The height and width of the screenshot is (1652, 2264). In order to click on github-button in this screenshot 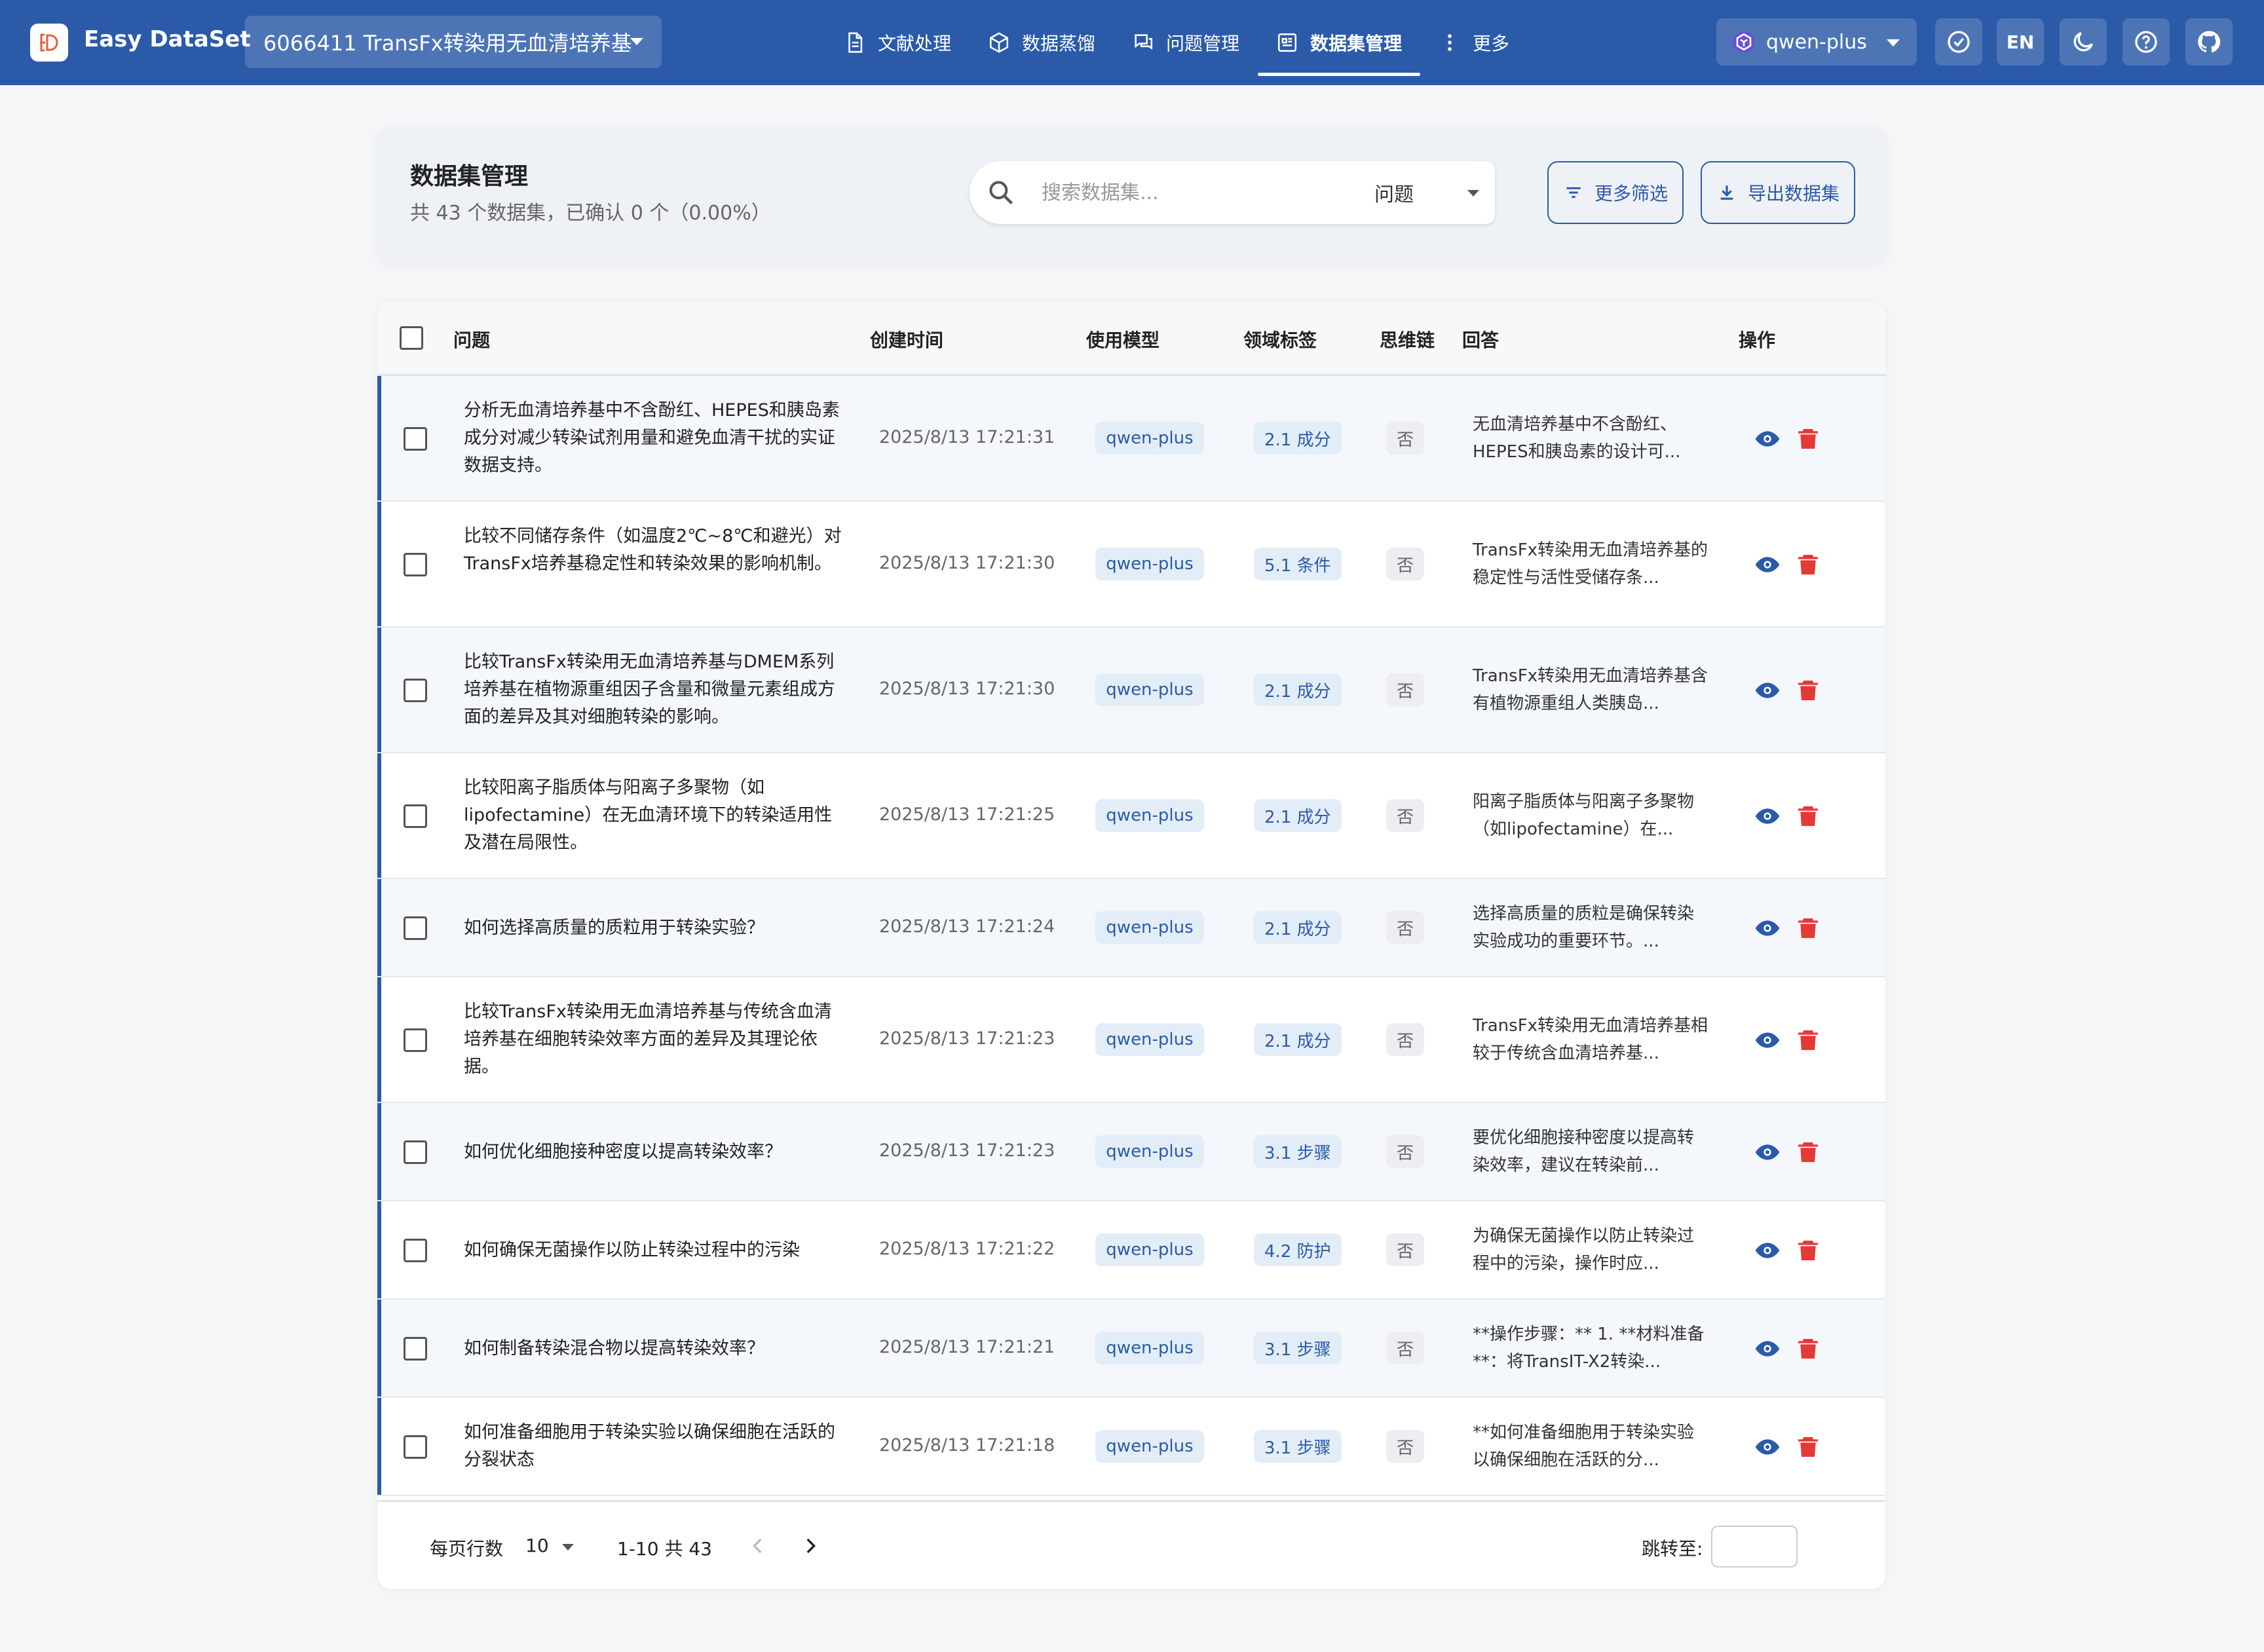, I will do `click(2209, 42)`.